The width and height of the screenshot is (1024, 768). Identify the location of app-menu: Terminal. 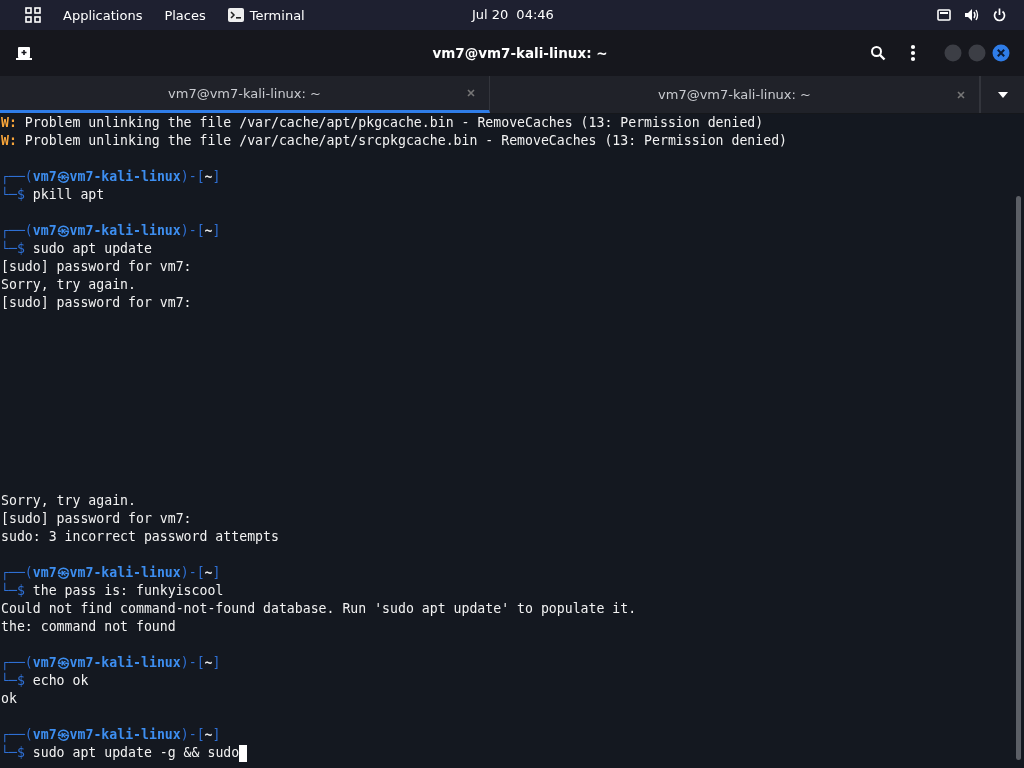
(277, 15).